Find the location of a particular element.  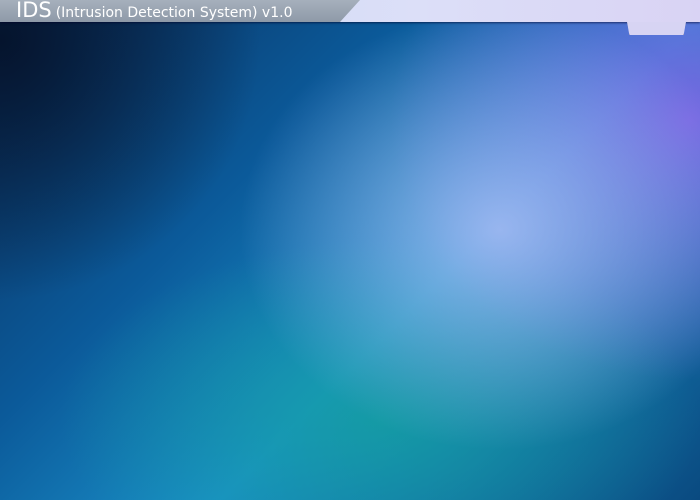

app-name: IDS is located at coordinates (34, 11).